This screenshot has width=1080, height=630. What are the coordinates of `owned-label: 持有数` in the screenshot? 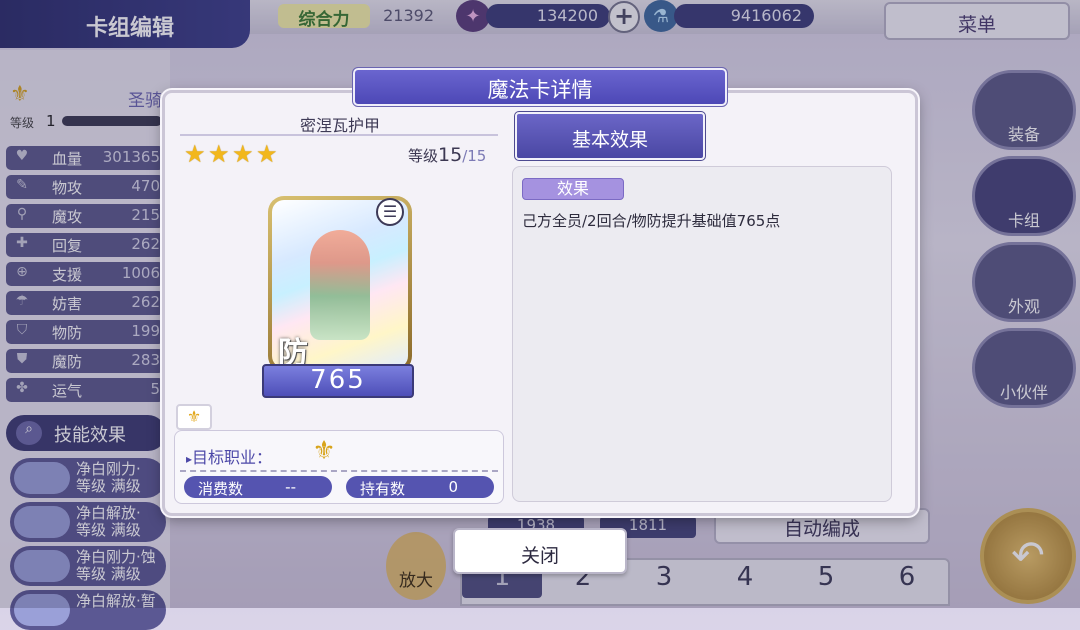 It's located at (383, 489).